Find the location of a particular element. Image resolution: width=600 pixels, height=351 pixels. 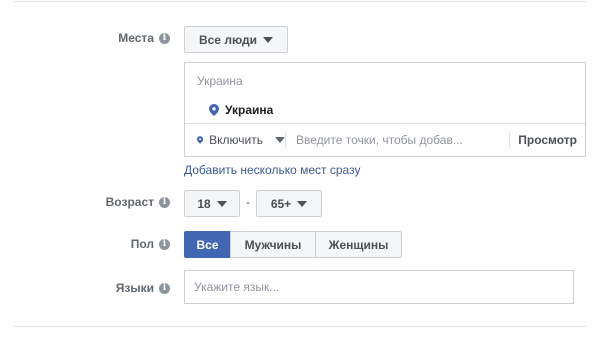

age-max-dropdown: 65+ is located at coordinates (289, 203).